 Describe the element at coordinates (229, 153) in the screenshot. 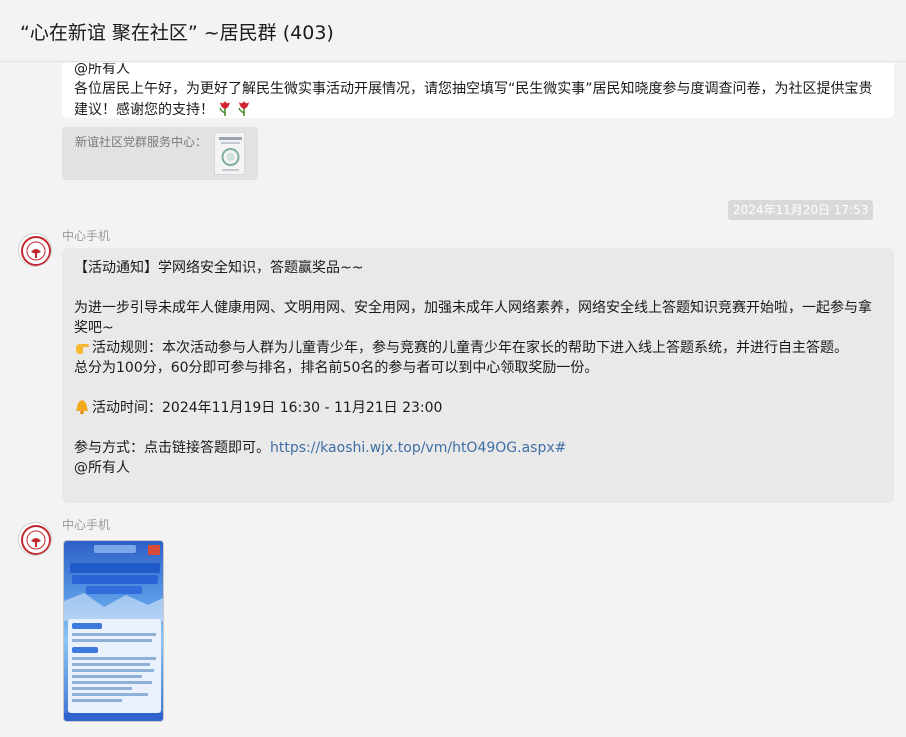

I see `quoted-image-thumbnail` at that location.